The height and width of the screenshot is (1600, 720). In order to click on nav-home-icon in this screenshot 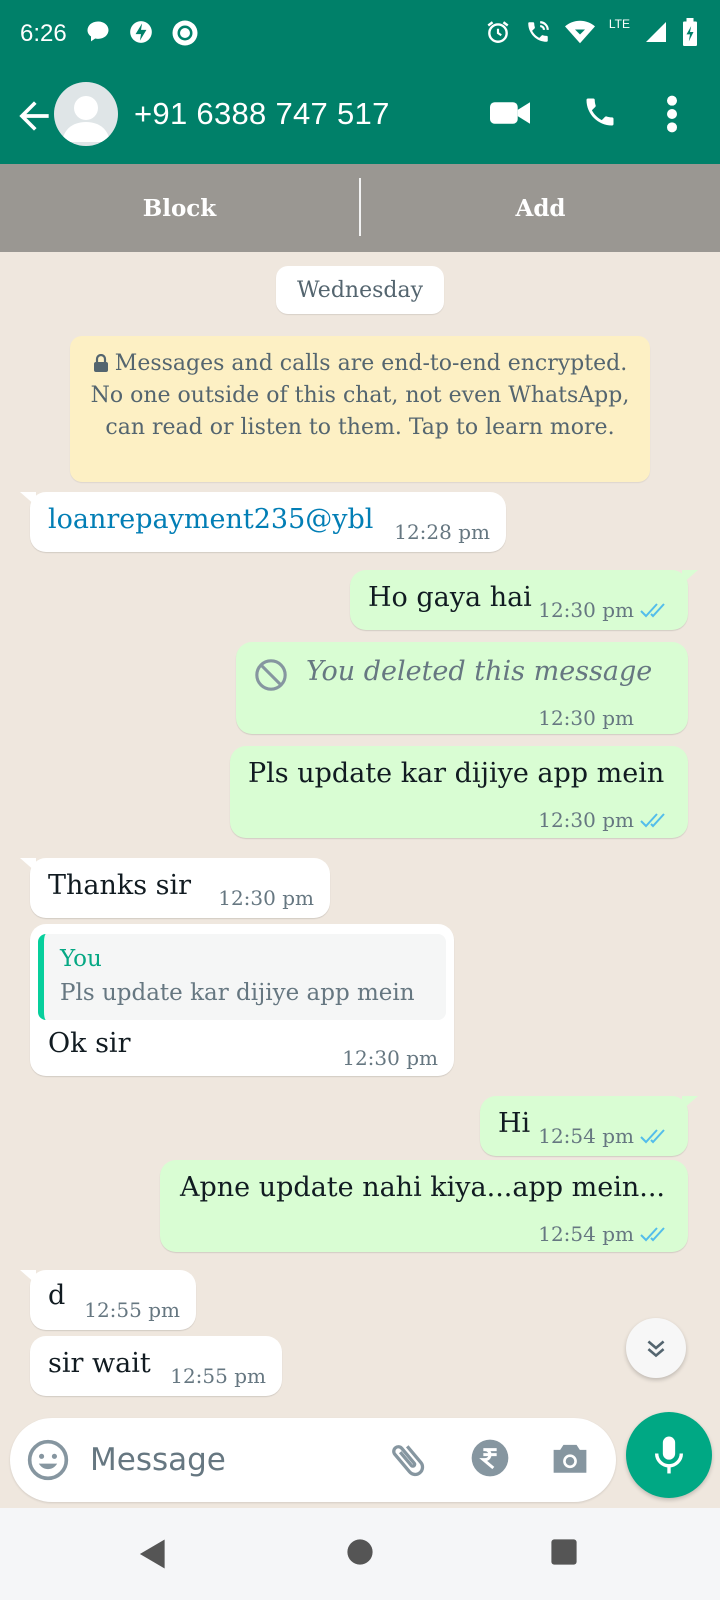, I will do `click(360, 1552)`.